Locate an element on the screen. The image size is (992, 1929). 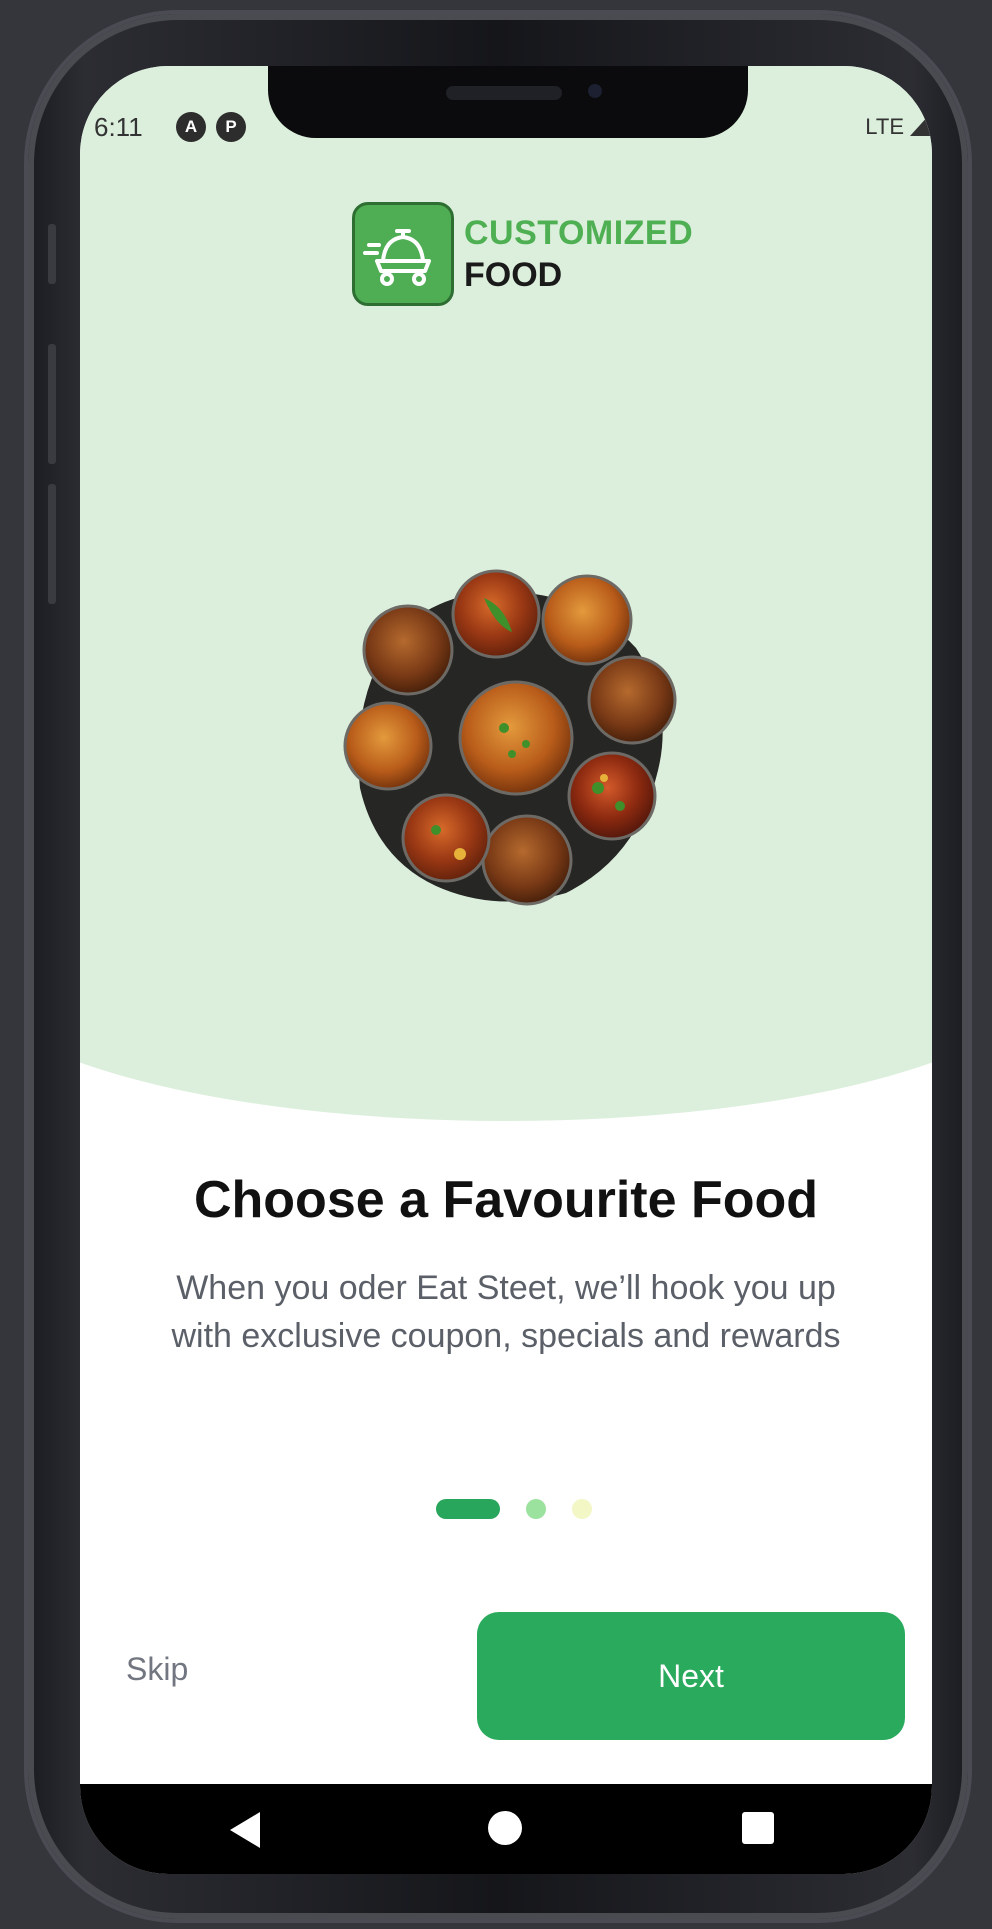
mute-switch is located at coordinates (52, 254).